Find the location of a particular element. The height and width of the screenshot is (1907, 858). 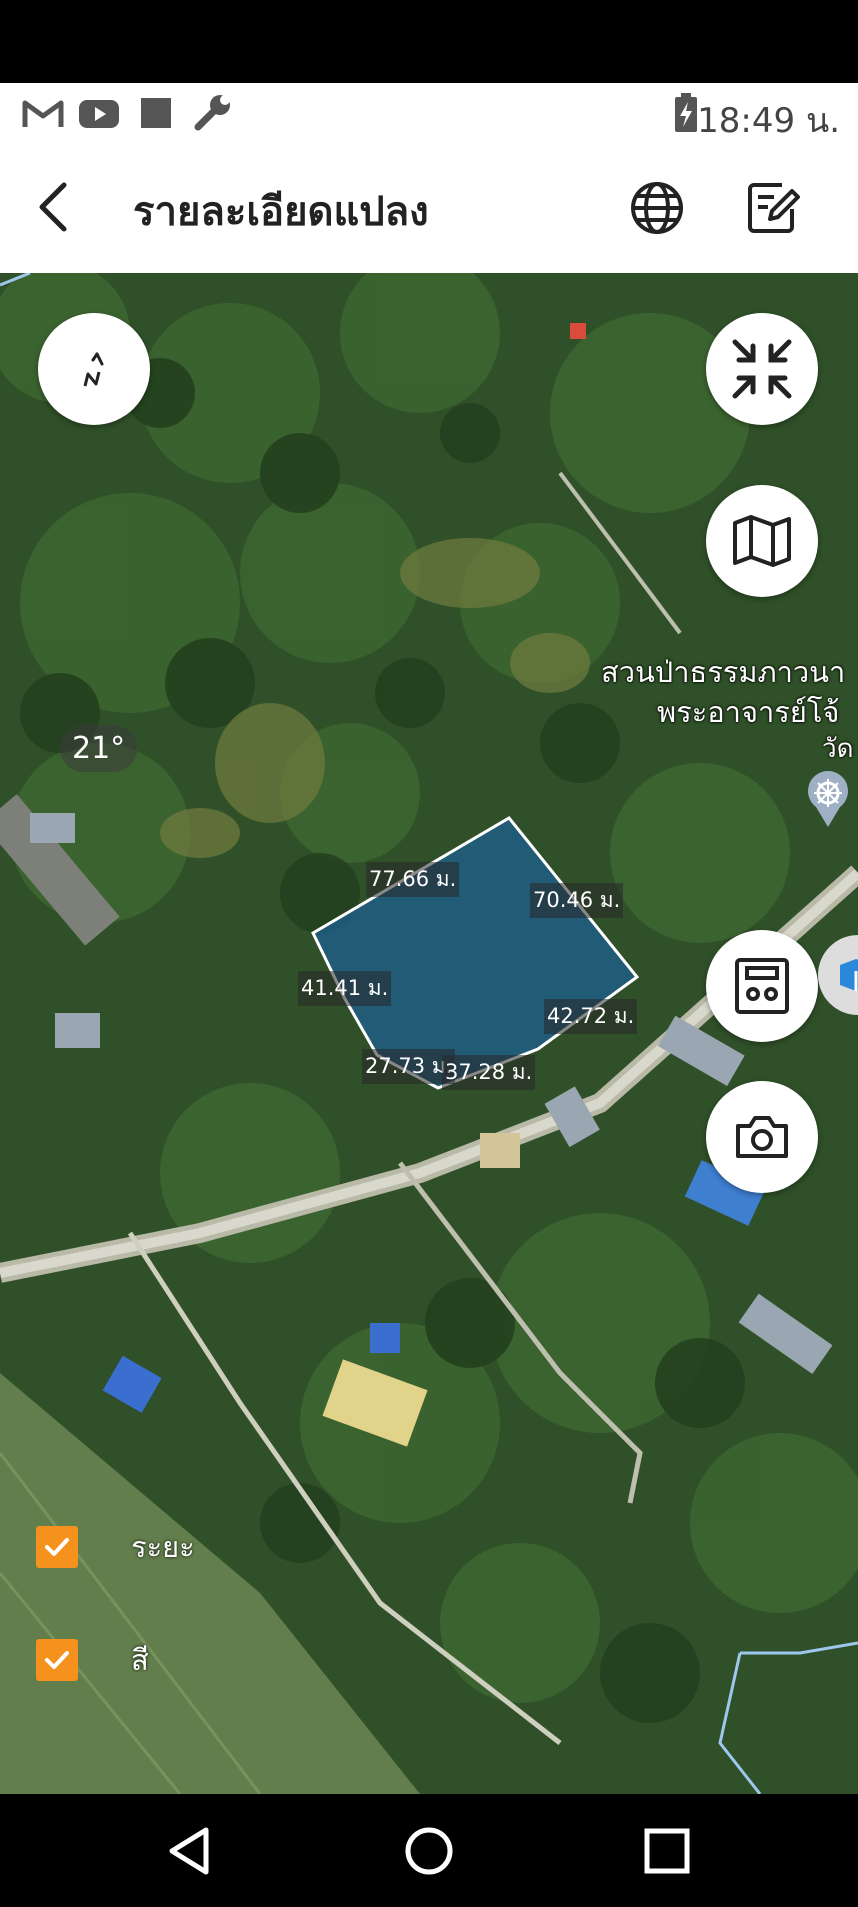

temple-marker-icon is located at coordinates (828, 800).